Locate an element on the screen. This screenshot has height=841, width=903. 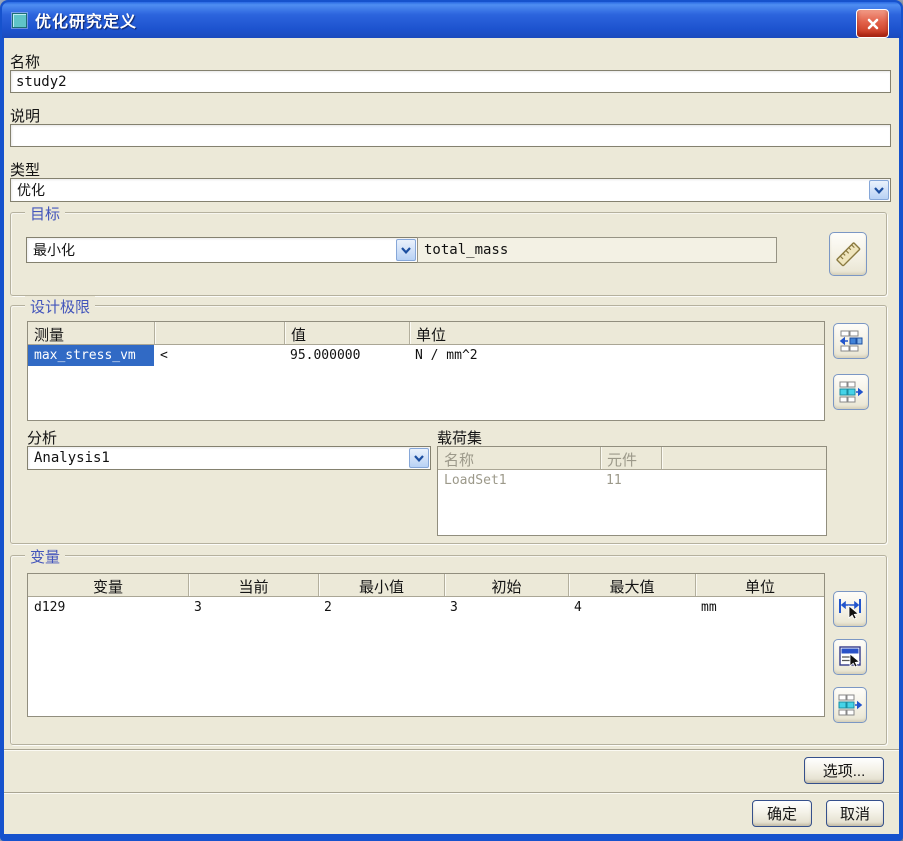
ruler-icon is located at coordinates (848, 254).